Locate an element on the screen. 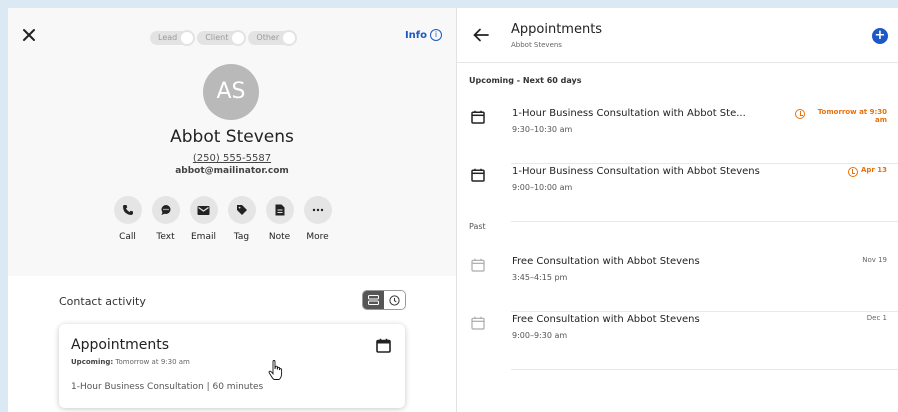 The height and width of the screenshot is (412, 898). text-button is located at coordinates (165, 210).